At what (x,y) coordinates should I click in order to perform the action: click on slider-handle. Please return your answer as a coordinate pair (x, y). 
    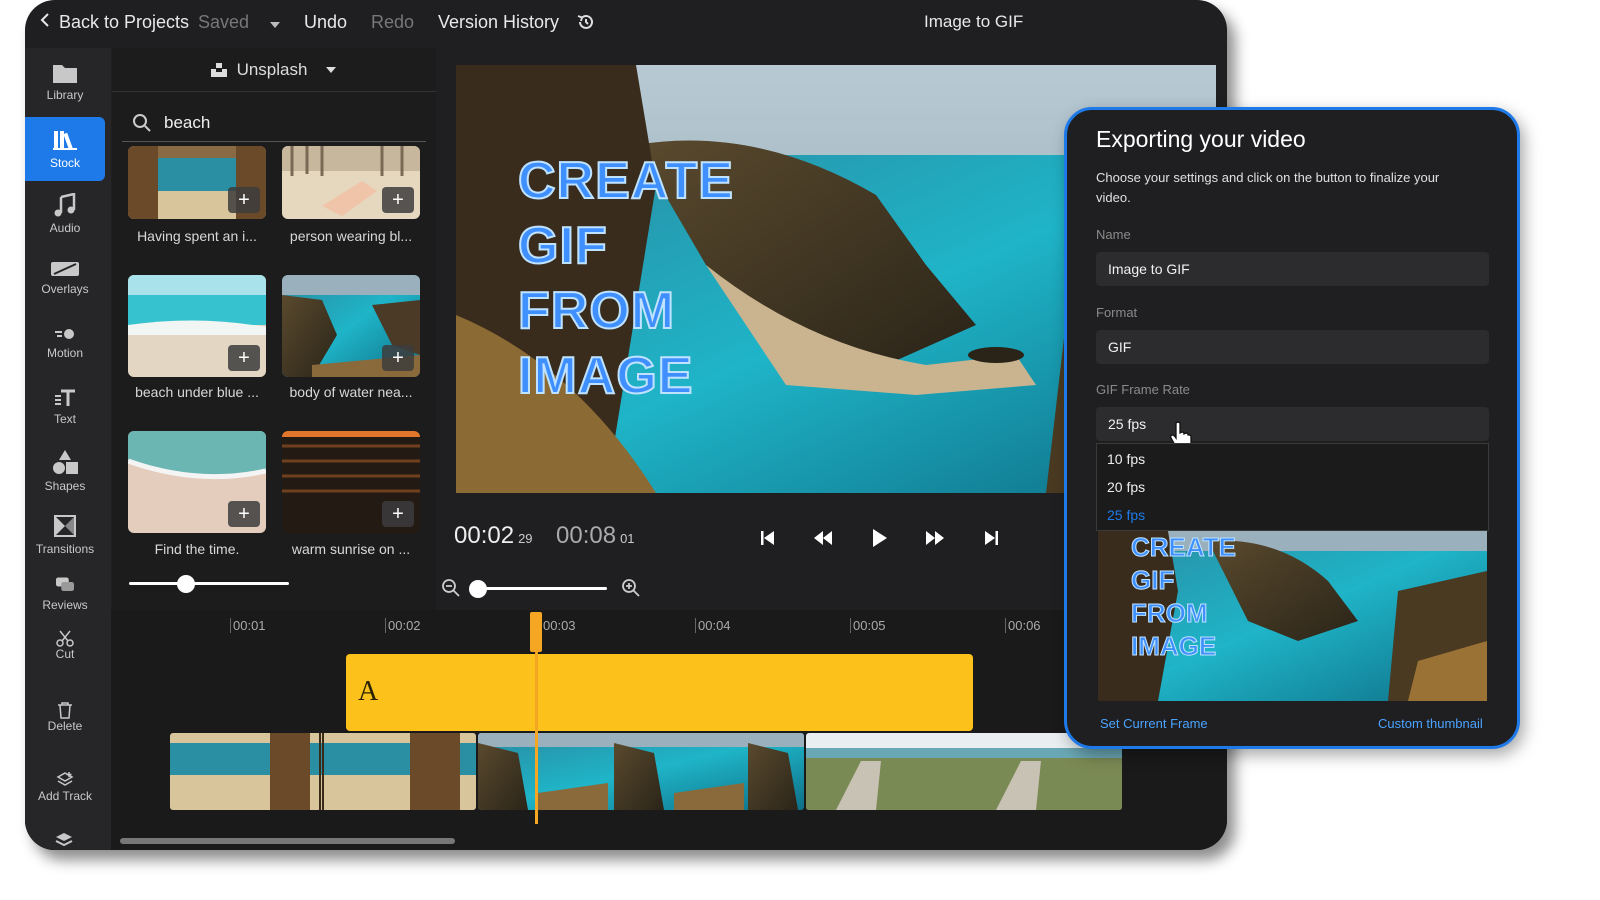
    Looking at the image, I should click on (186, 584).